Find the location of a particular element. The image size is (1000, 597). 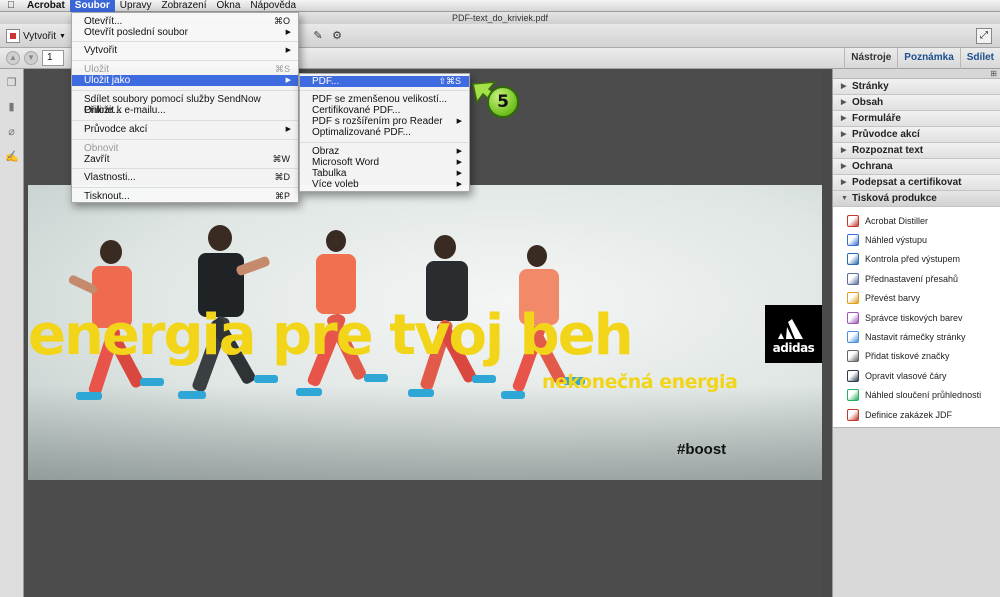

tool-item: Převést barvy is located at coordinates (916, 298).